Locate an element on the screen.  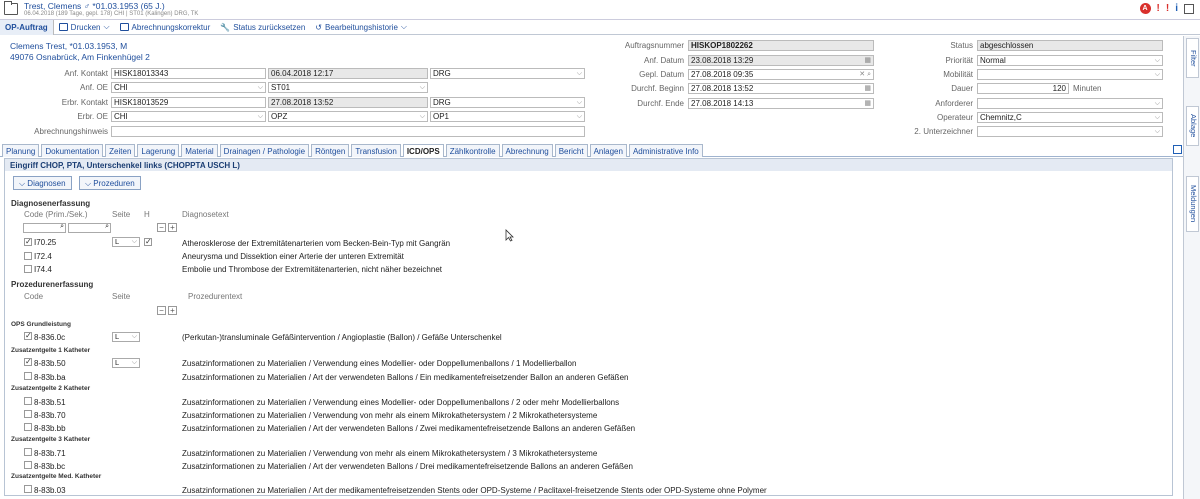
meldungen-tab: Meldungen is located at coordinates (1192, 204).